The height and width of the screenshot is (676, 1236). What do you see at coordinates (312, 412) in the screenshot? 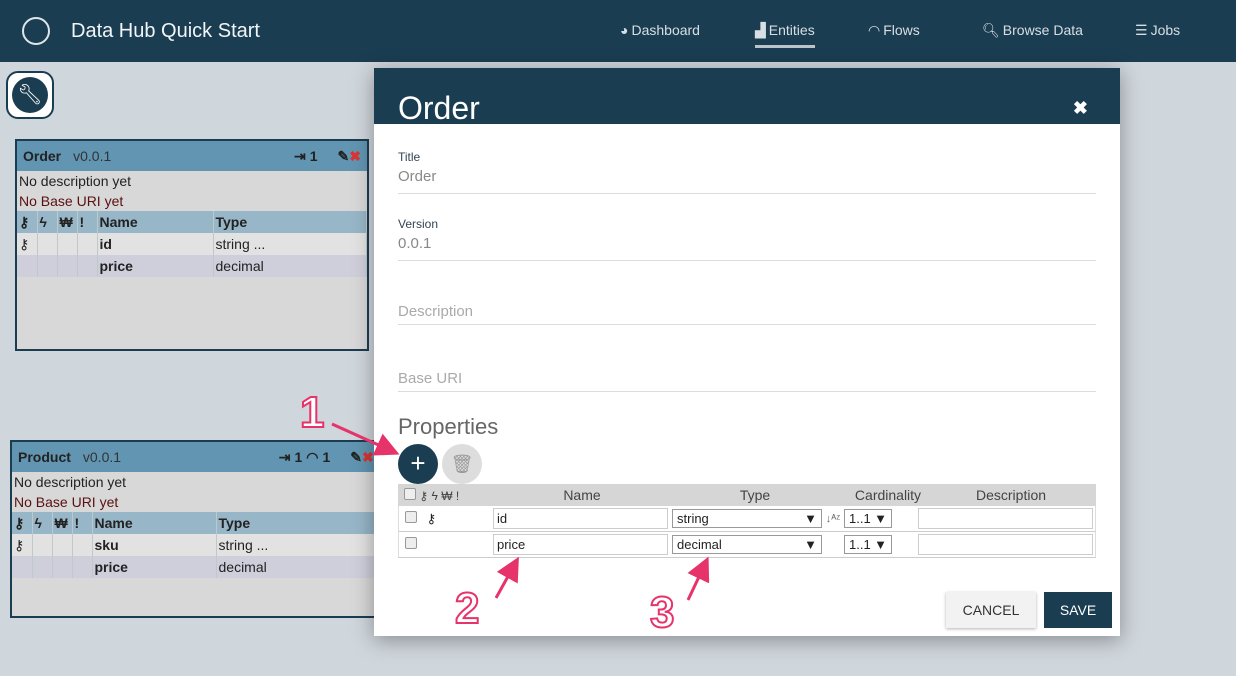
I see `annotation-number-1: 1` at bounding box center [312, 412].